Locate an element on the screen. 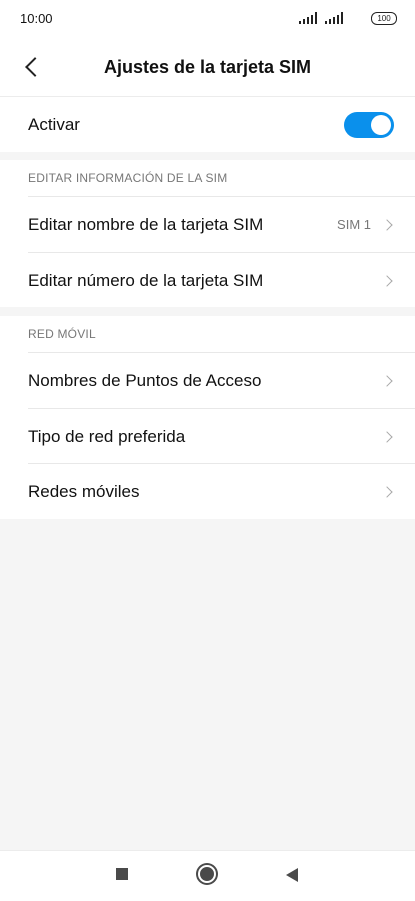 This screenshot has height=901, width=415. status-bar: 10:00 100 is located at coordinates (207, 19).